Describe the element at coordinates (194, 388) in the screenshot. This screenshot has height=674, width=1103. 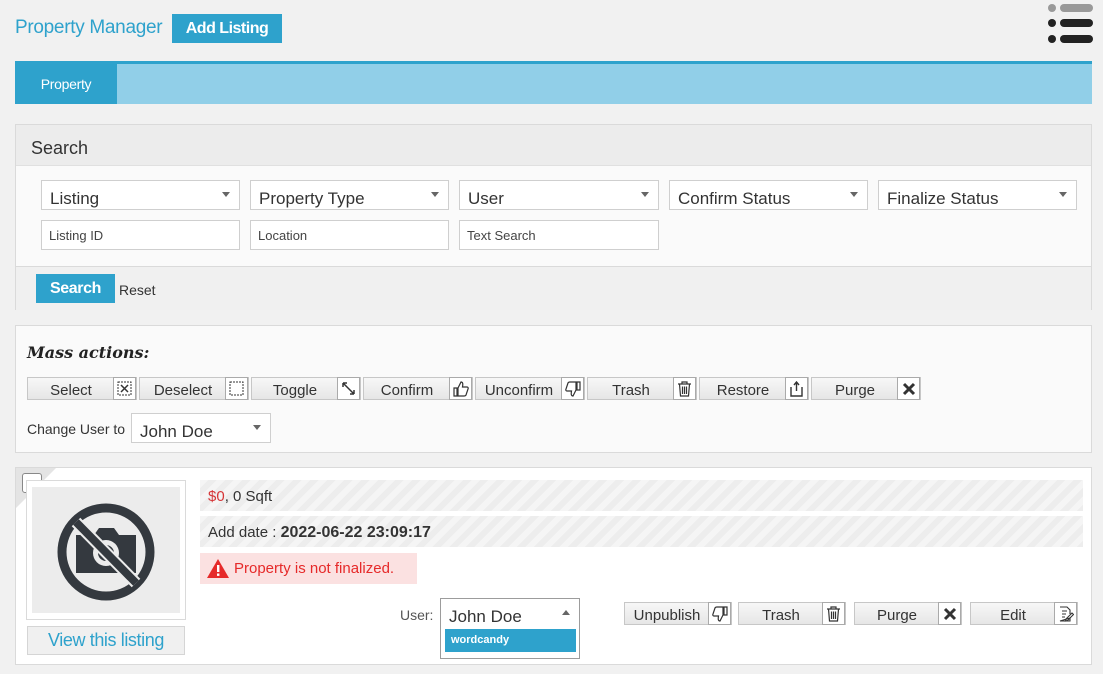
I see `deselect-button: Deselect` at that location.